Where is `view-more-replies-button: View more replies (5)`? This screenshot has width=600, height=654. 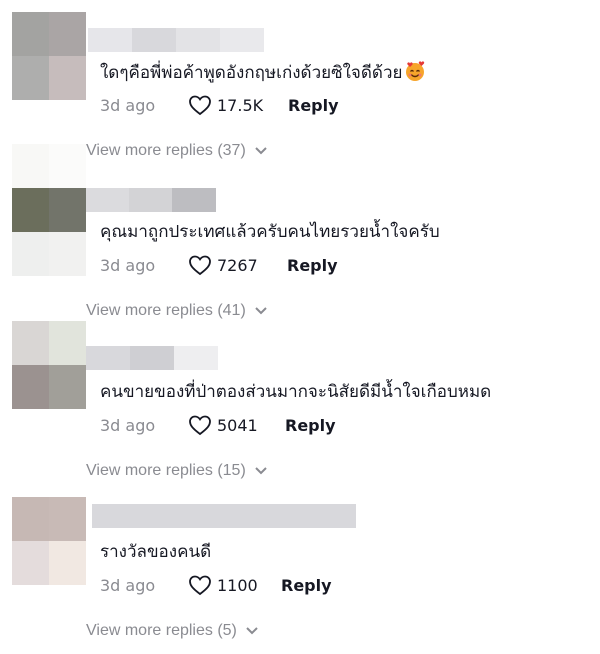
view-more-replies-button: View more replies (5) is located at coordinates (172, 631).